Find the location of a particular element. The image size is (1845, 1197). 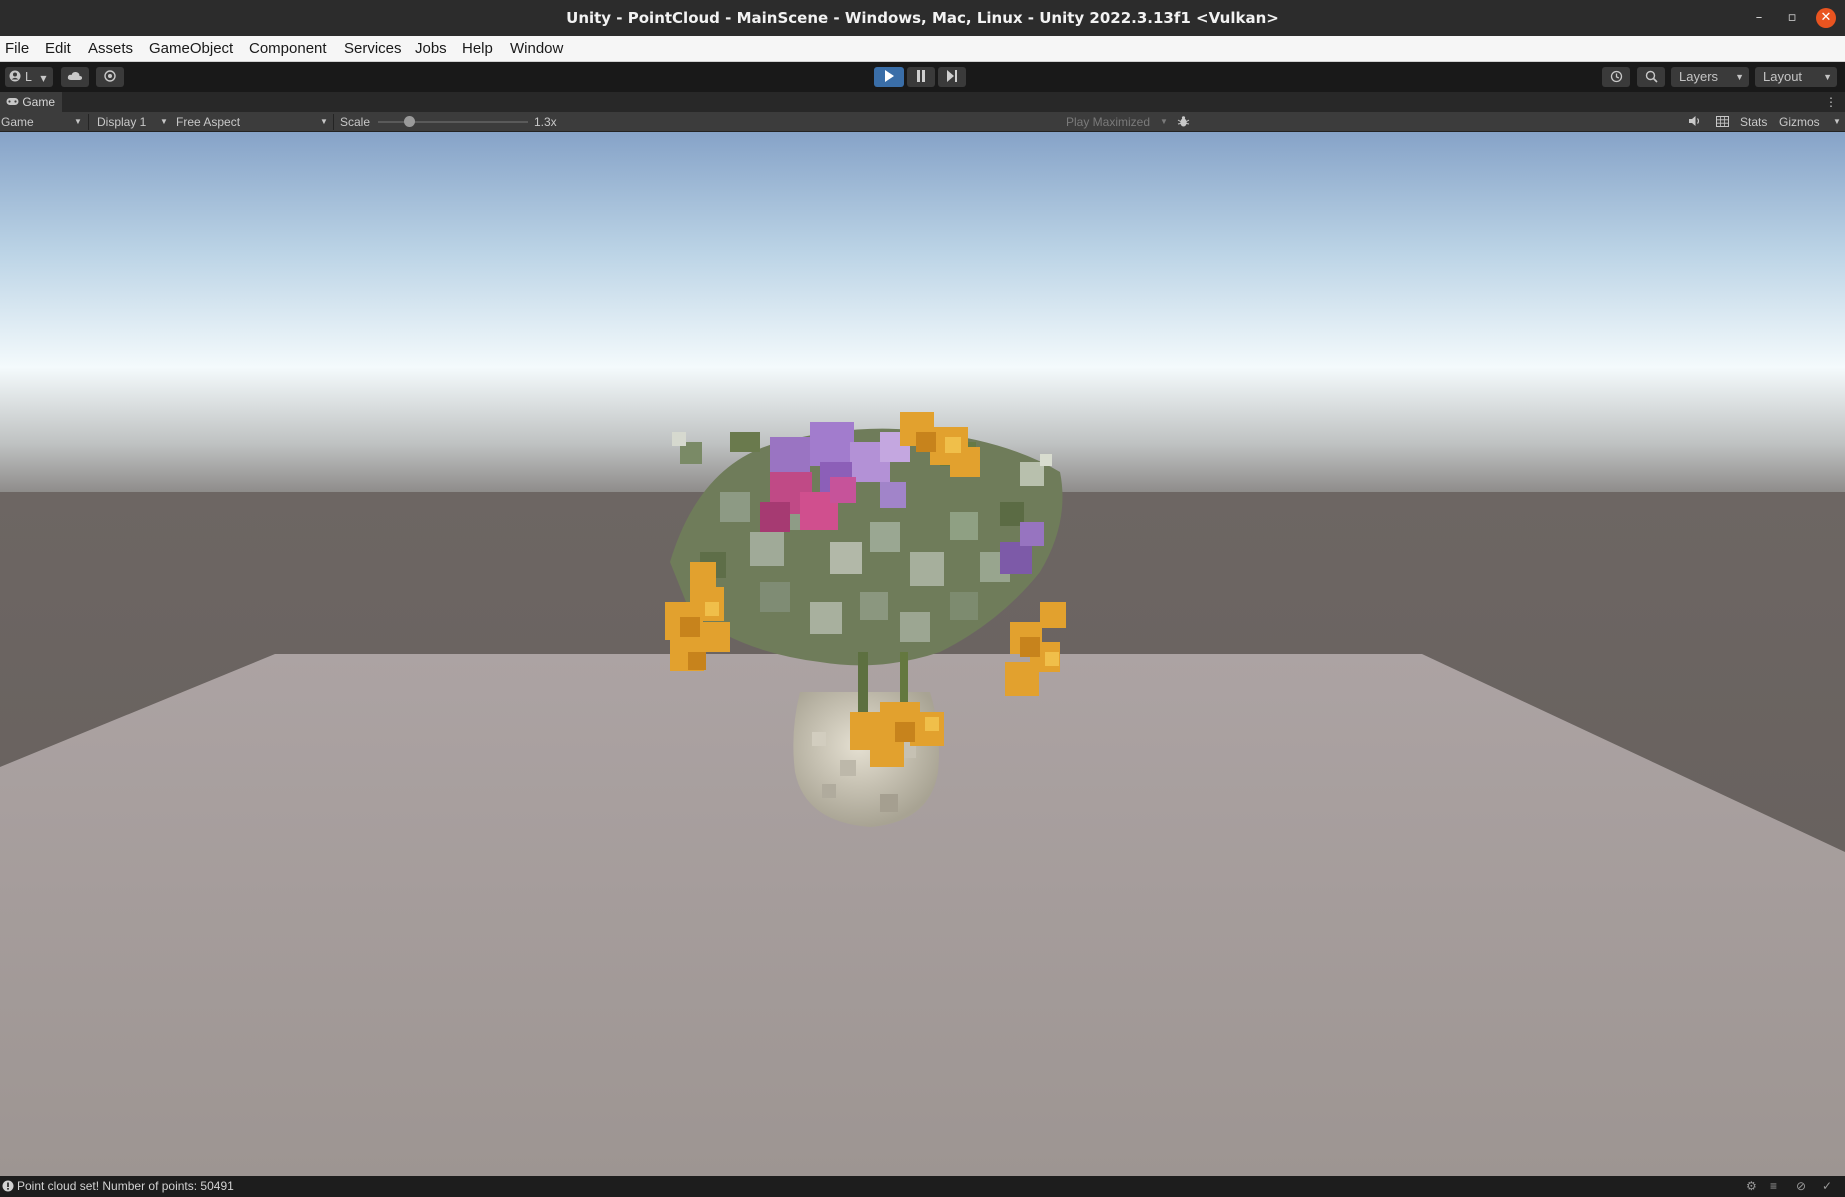

audio-icon is located at coordinates (1694, 121).